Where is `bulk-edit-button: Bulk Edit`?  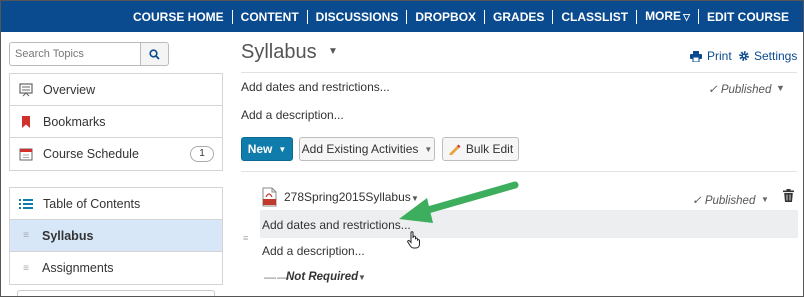
bulk-edit-button: Bulk Edit is located at coordinates (480, 149).